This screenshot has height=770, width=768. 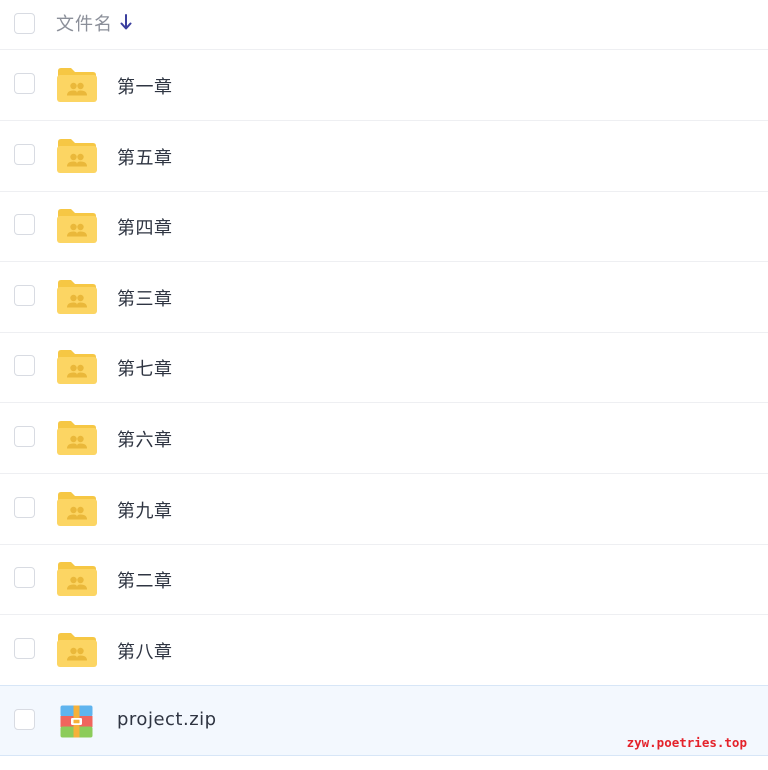 I want to click on zip-archive-icon, so click(x=76, y=721).